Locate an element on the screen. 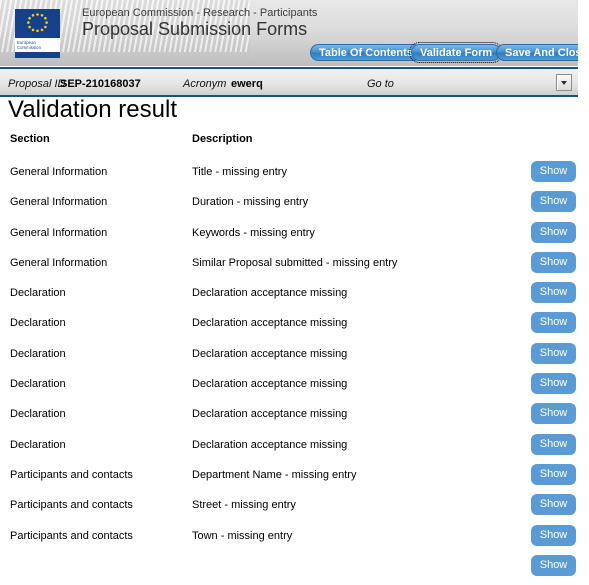 This screenshot has height=585, width=589. logo-bottom-bar is located at coordinates (37, 55).